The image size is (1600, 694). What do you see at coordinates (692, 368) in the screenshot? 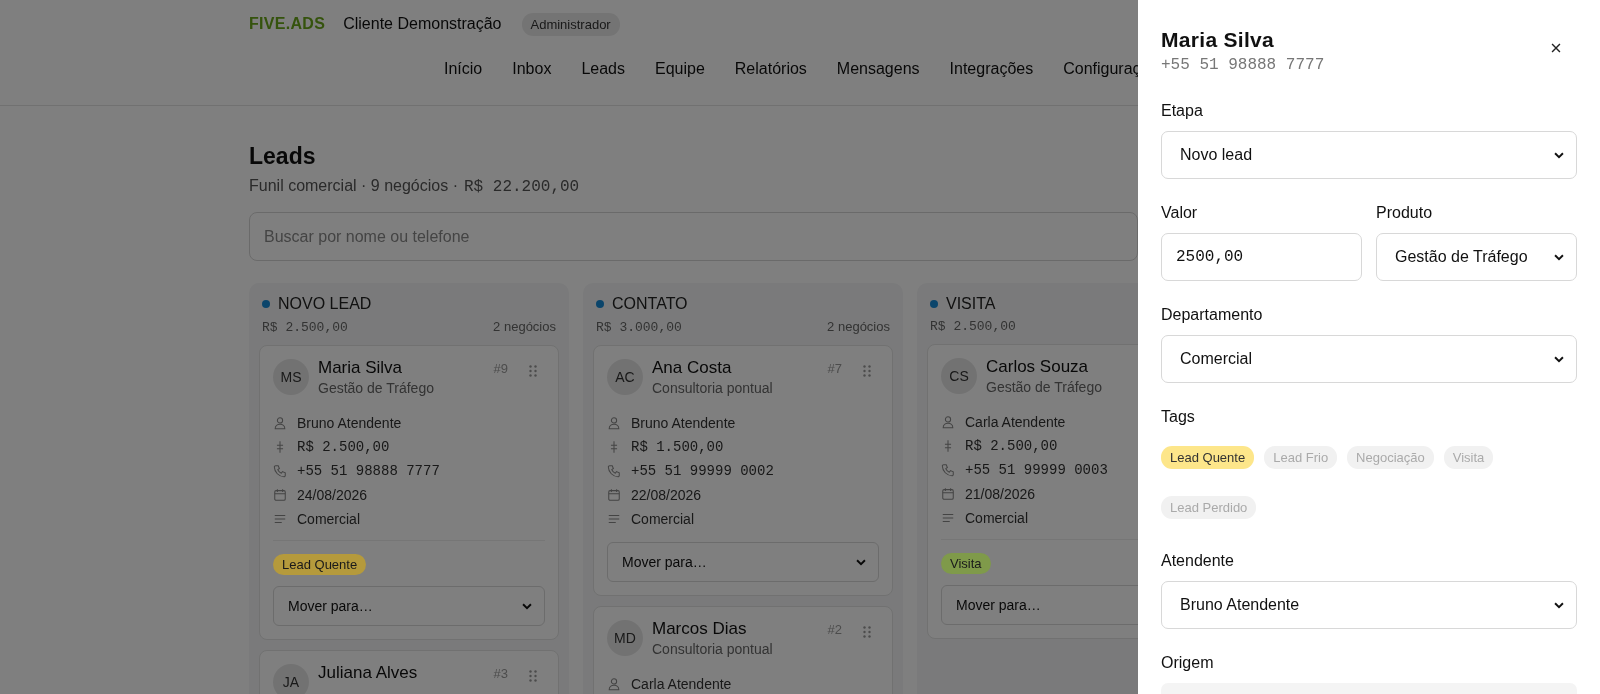
I see `lead-name: Ana Costa` at bounding box center [692, 368].